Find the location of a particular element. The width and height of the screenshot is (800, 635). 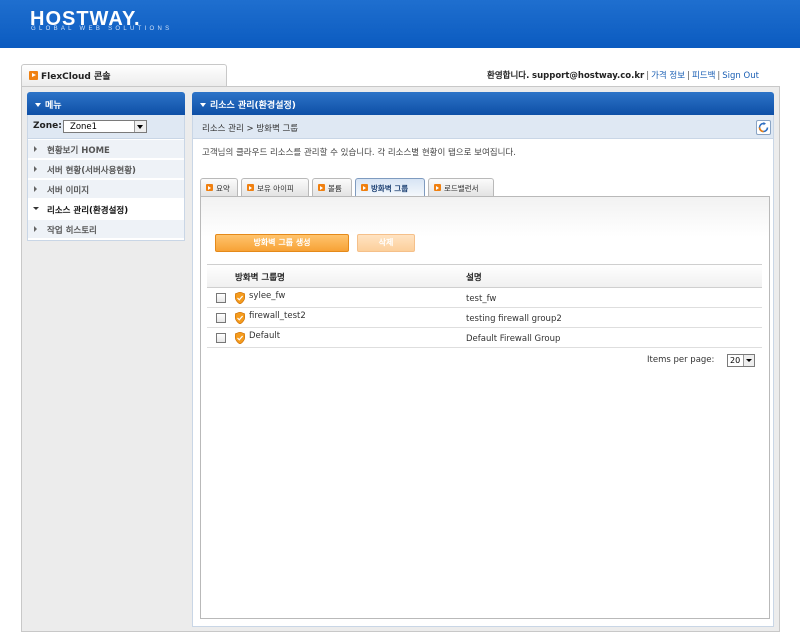

tab-label: 방화벽 그룹 is located at coordinates (390, 188).